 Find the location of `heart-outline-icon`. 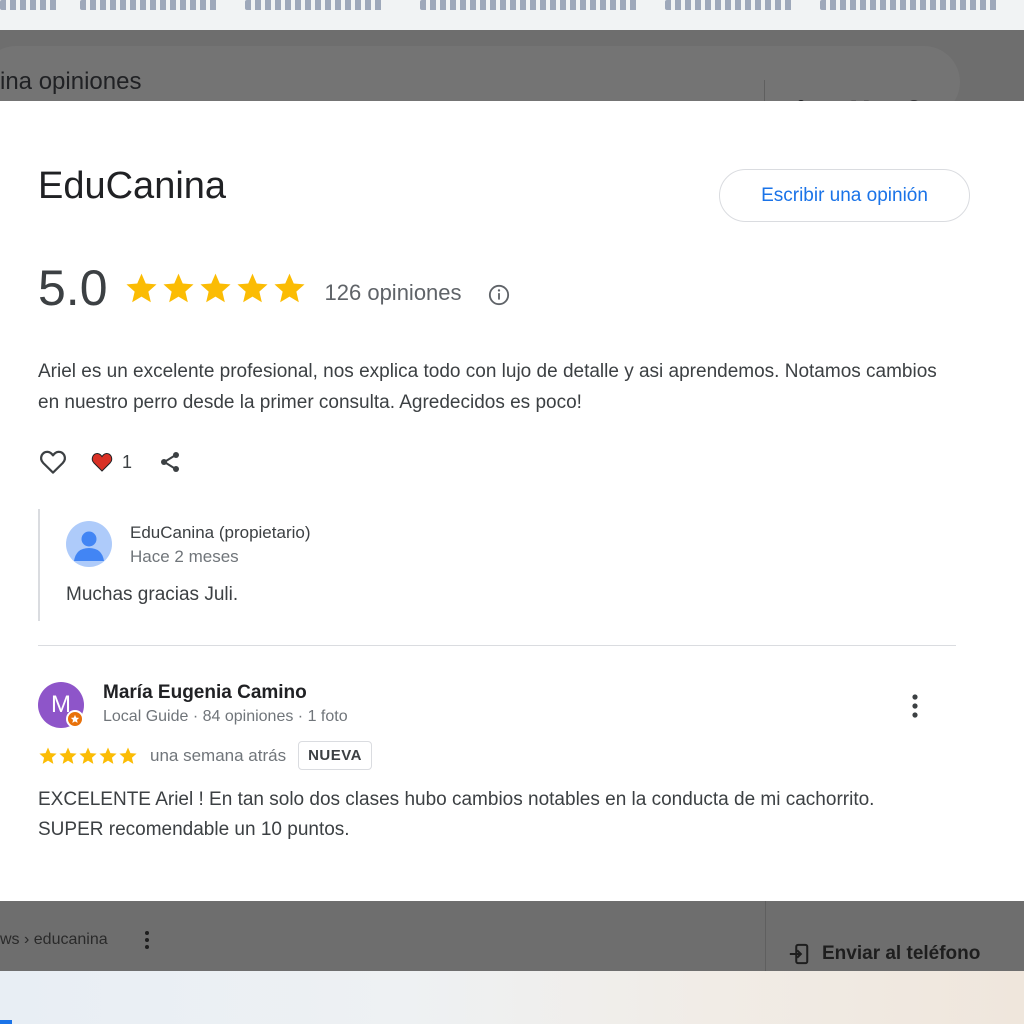

heart-outline-icon is located at coordinates (53, 462).